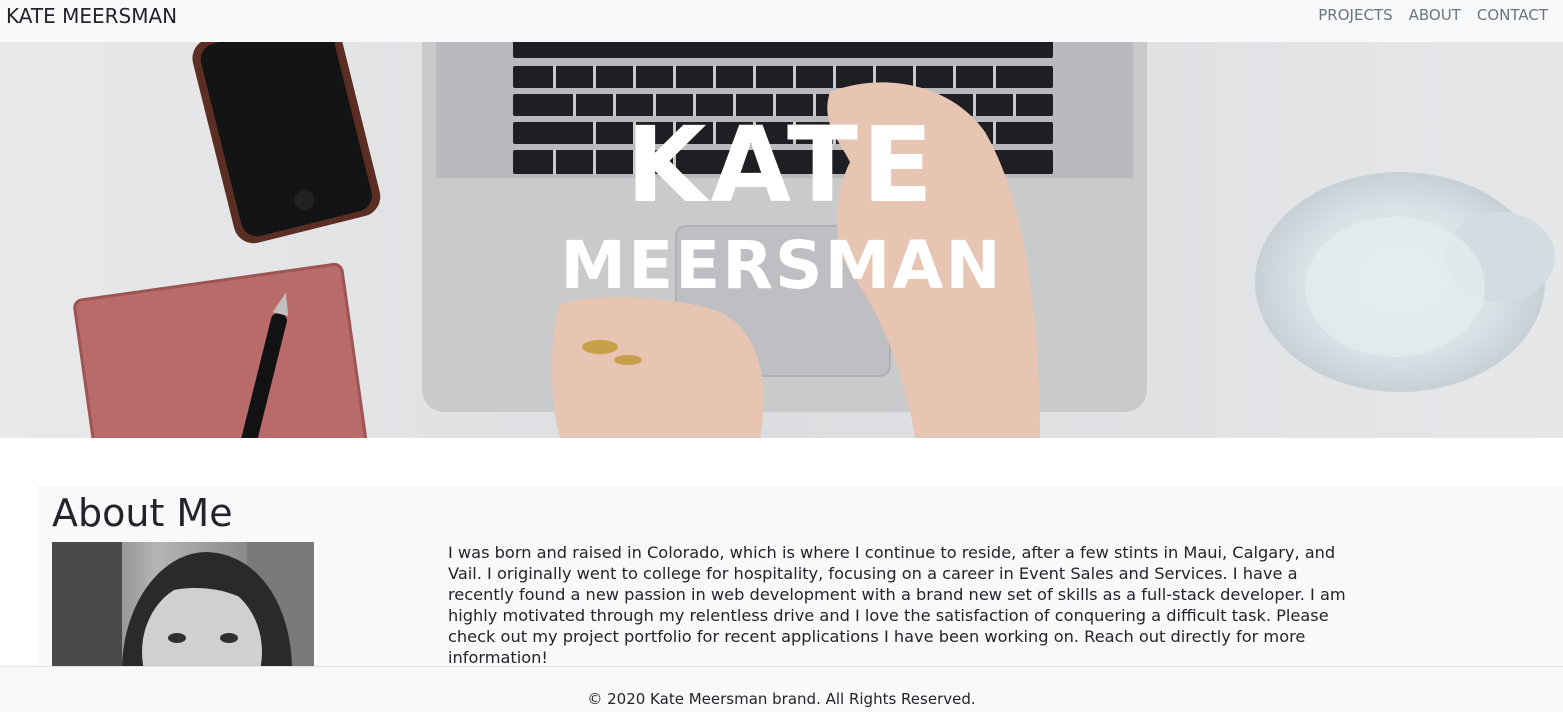  What do you see at coordinates (1512, 15) in the screenshot?
I see `nav-link-contact: CONTACT` at bounding box center [1512, 15].